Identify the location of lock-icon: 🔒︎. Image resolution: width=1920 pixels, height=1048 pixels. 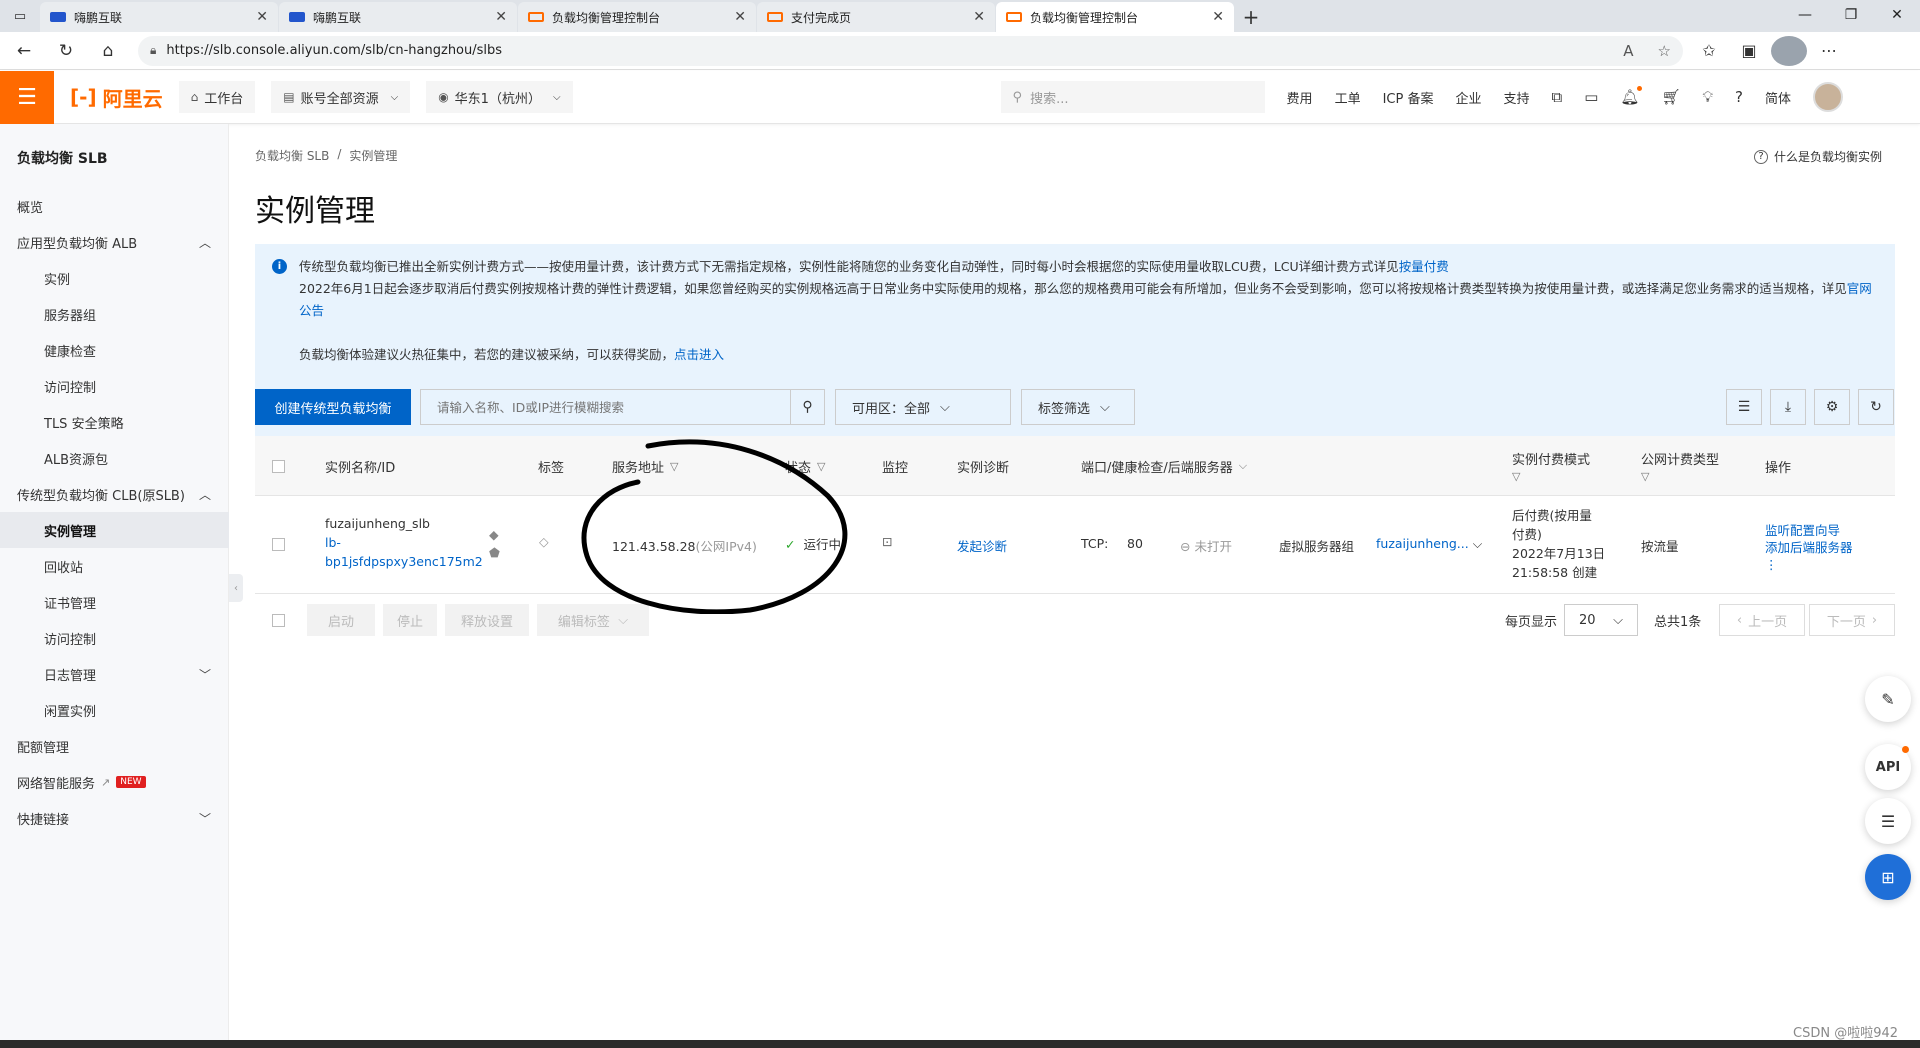
(153, 50).